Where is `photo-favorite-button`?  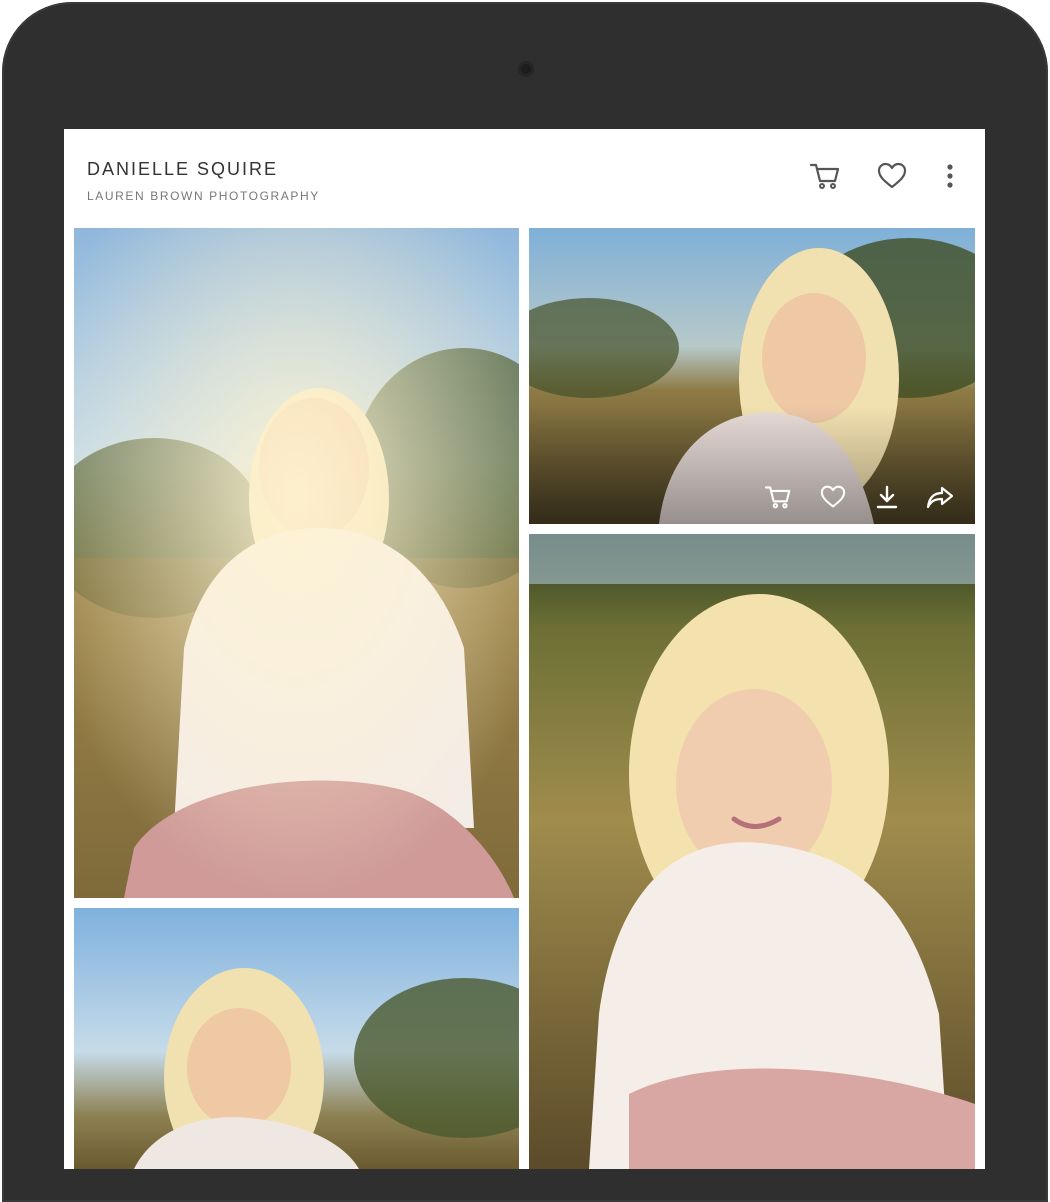
photo-favorite-button is located at coordinates (833, 497).